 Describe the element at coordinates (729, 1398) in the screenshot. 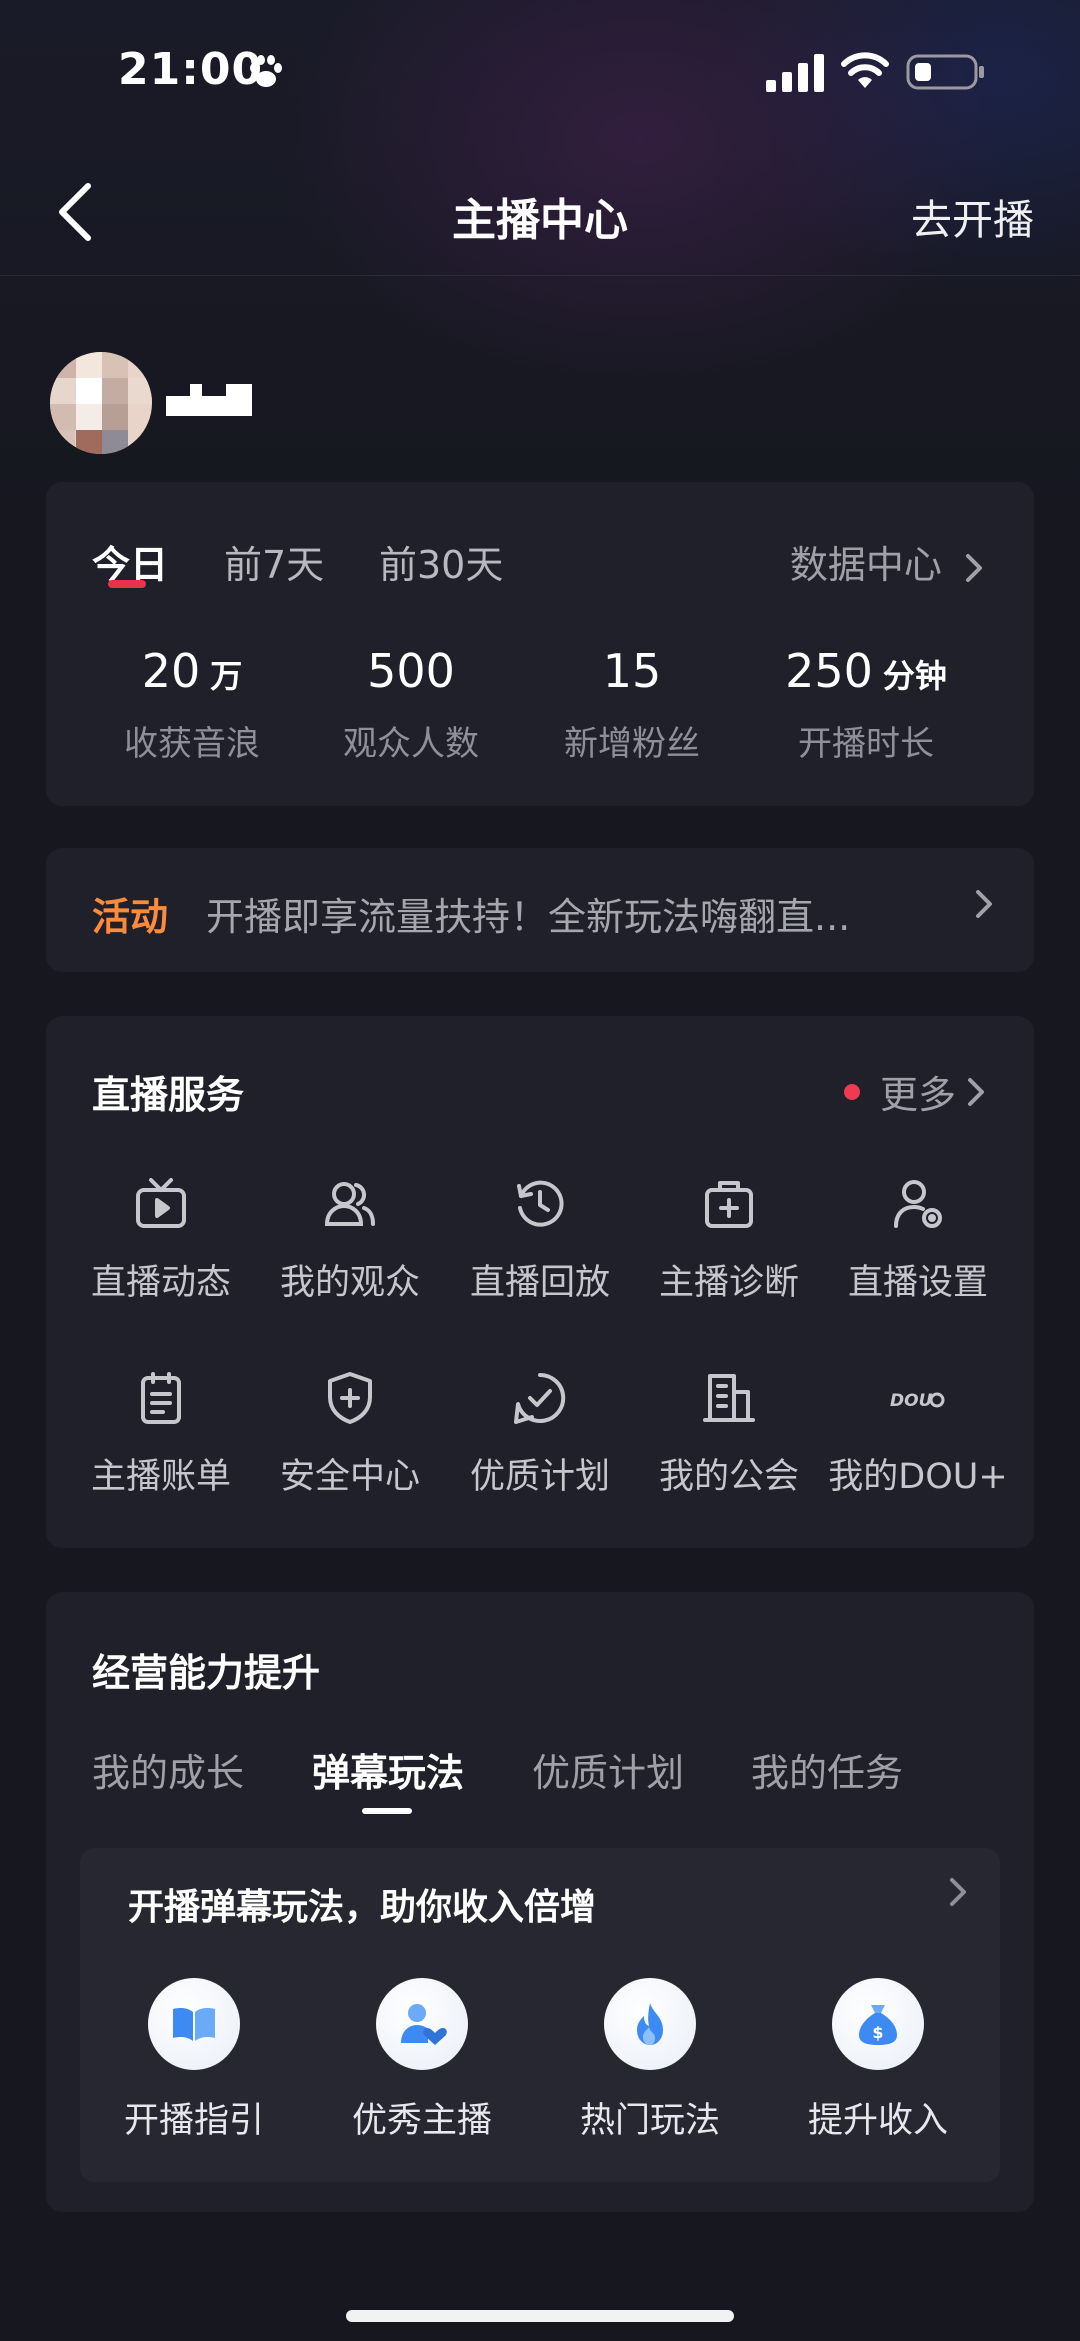

I see `building-icon` at that location.